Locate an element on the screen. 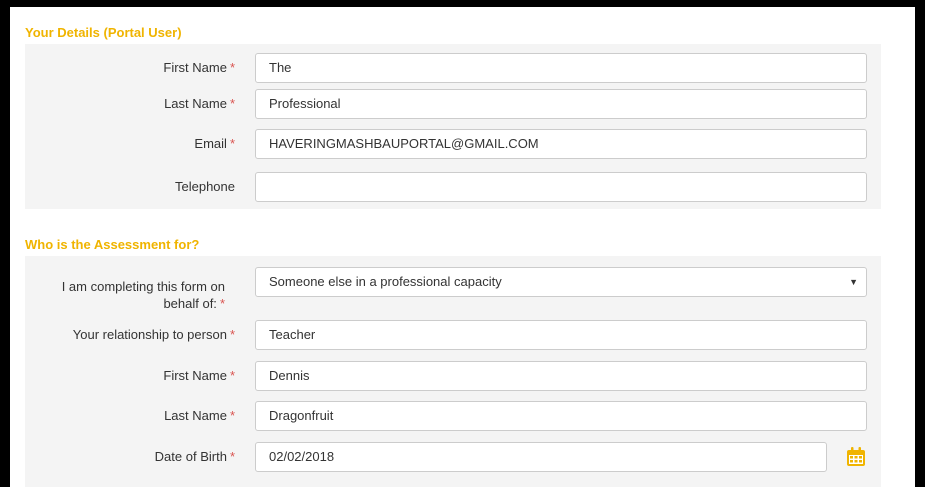 Image resolution: width=925 pixels, height=487 pixels. email-input: HAVERINGMASHBAUPORTAL@GMAIL.COM is located at coordinates (561, 144).